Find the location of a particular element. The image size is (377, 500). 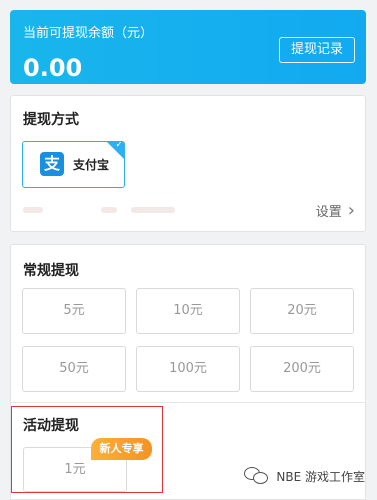

alipay-option: 支 支付宝 ✓ is located at coordinates (73, 164).